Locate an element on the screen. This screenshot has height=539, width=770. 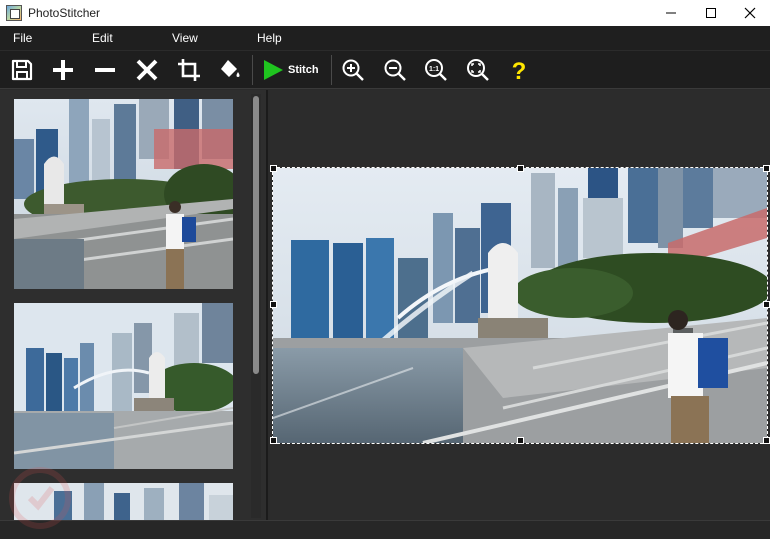
add-image-button is located at coordinates (63, 70).